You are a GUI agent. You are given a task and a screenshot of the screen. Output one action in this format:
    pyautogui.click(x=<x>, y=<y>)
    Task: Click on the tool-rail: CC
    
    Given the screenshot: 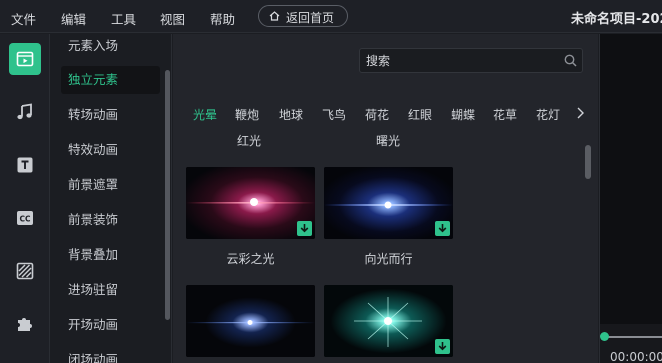 What is the action you would take?
    pyautogui.click(x=25, y=198)
    